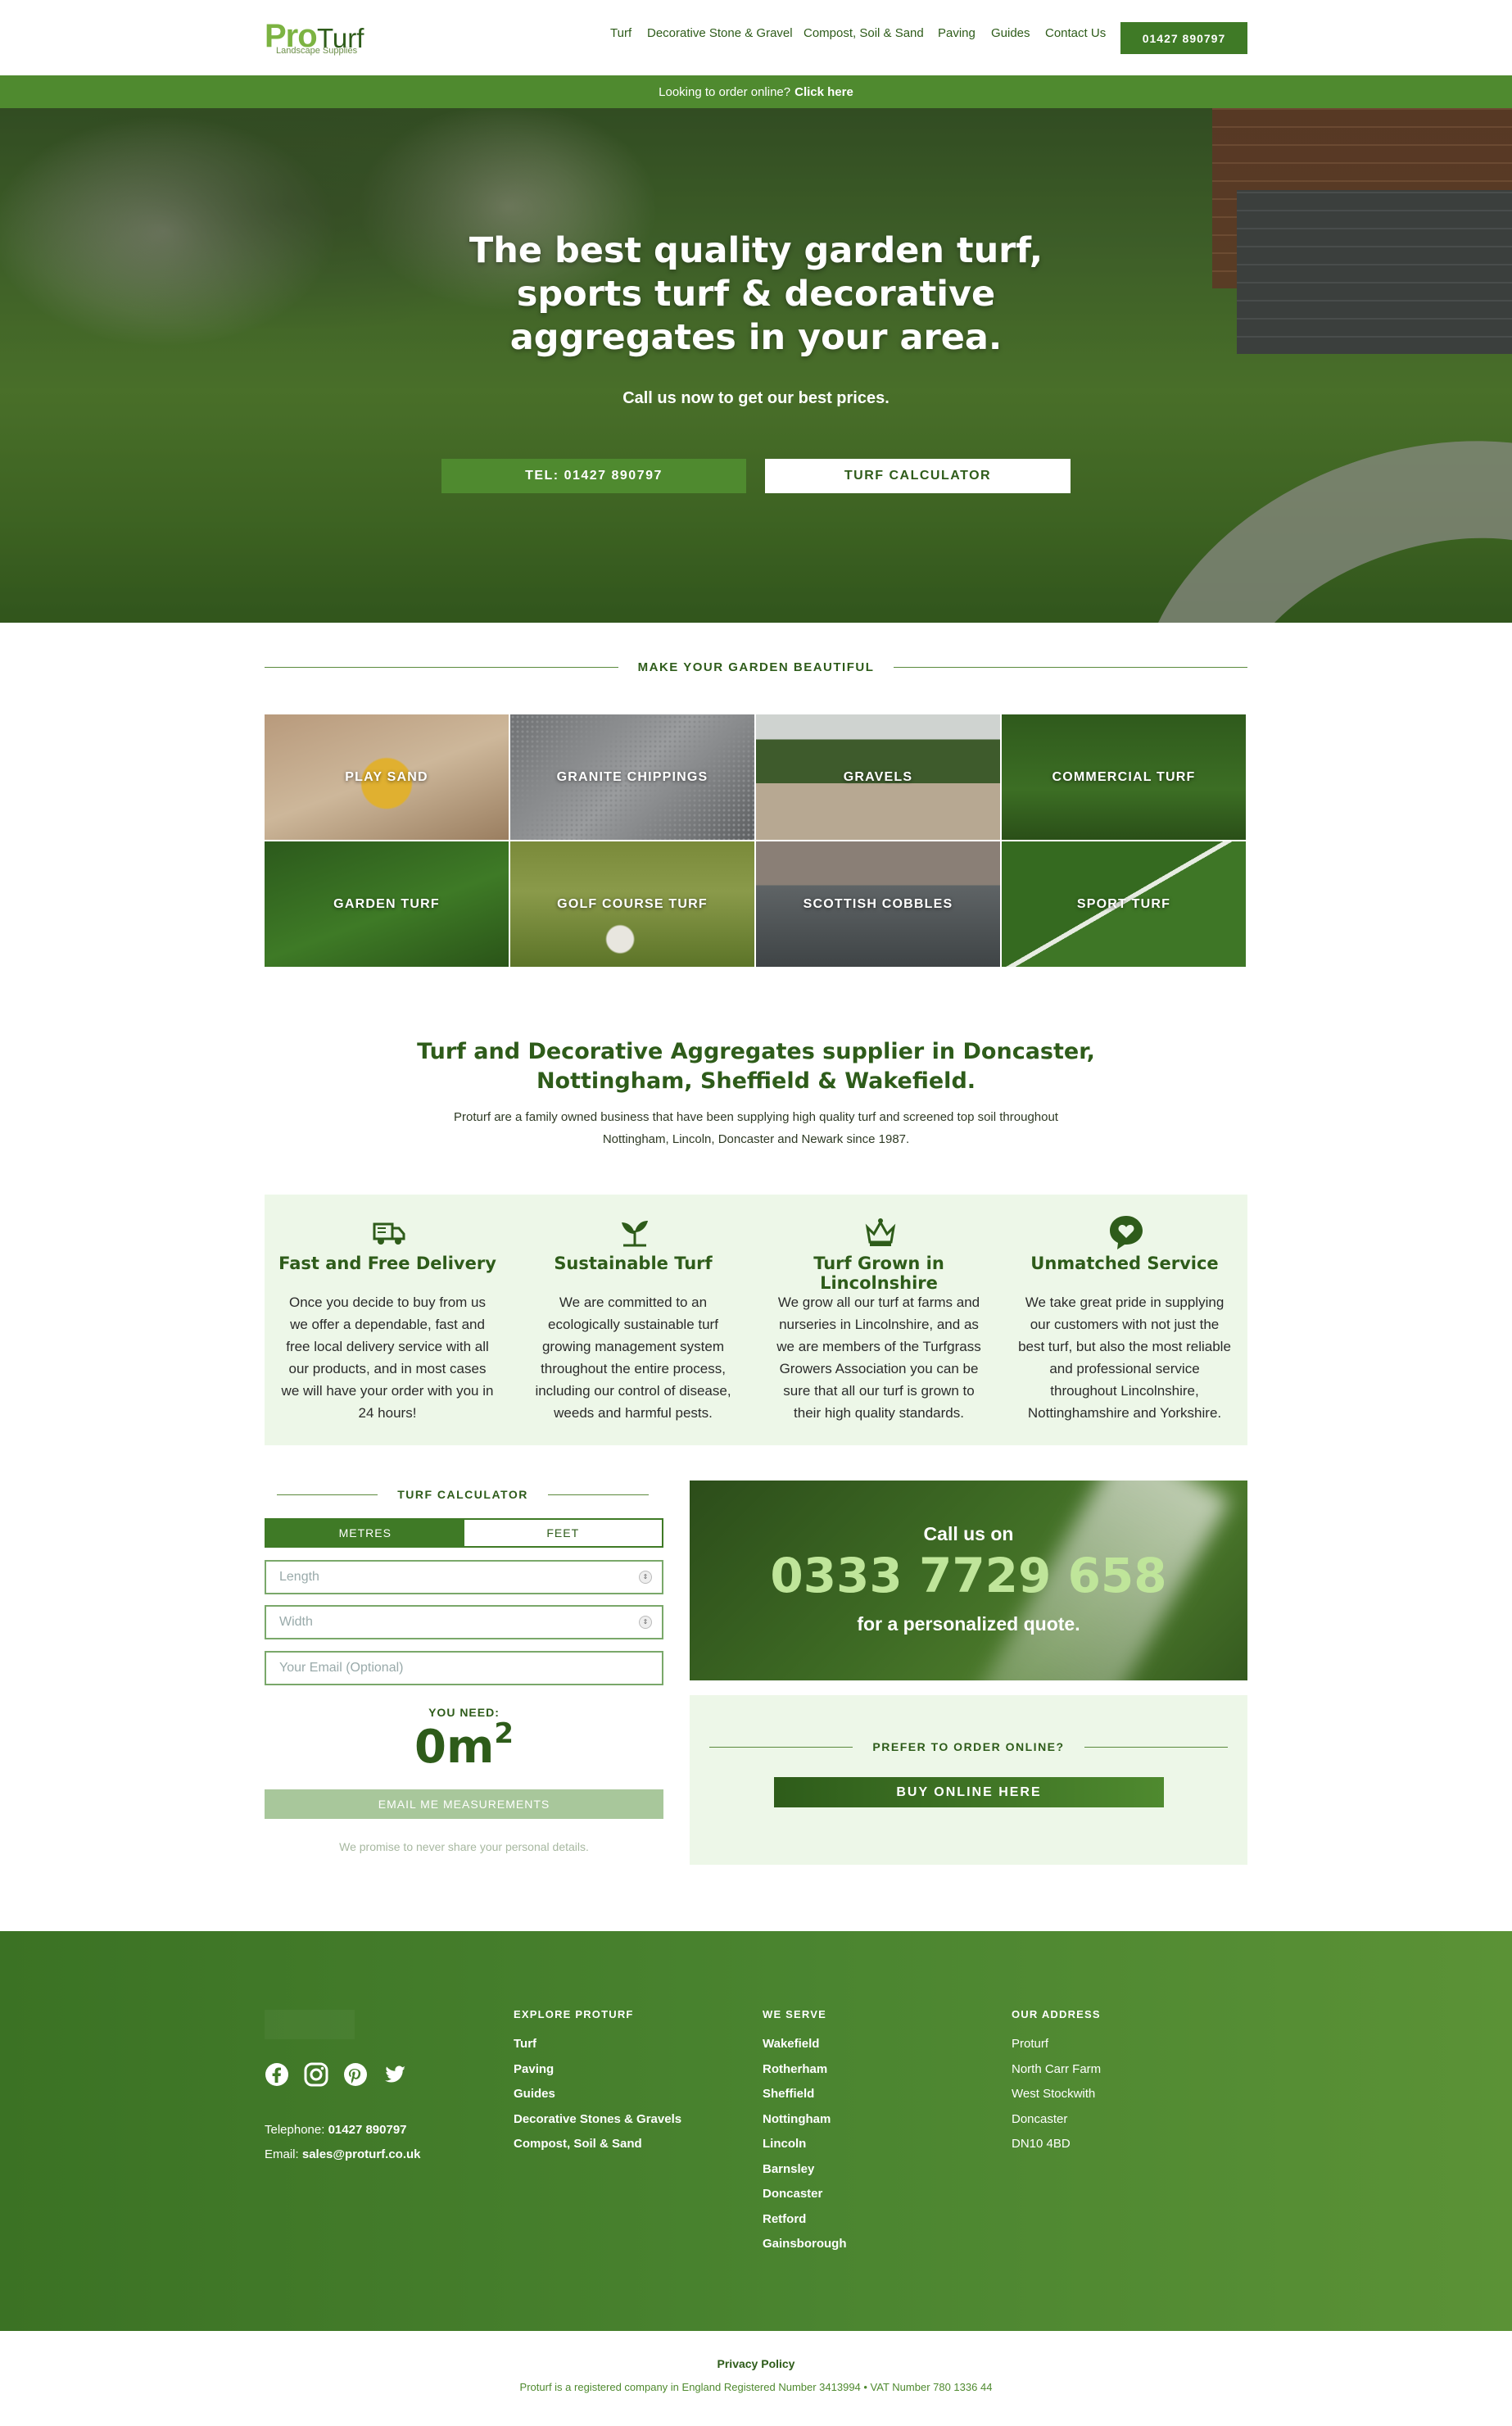 The width and height of the screenshot is (1512, 2426). Describe the element at coordinates (1010, 33) in the screenshot. I see `nav-guides: Guides` at that location.